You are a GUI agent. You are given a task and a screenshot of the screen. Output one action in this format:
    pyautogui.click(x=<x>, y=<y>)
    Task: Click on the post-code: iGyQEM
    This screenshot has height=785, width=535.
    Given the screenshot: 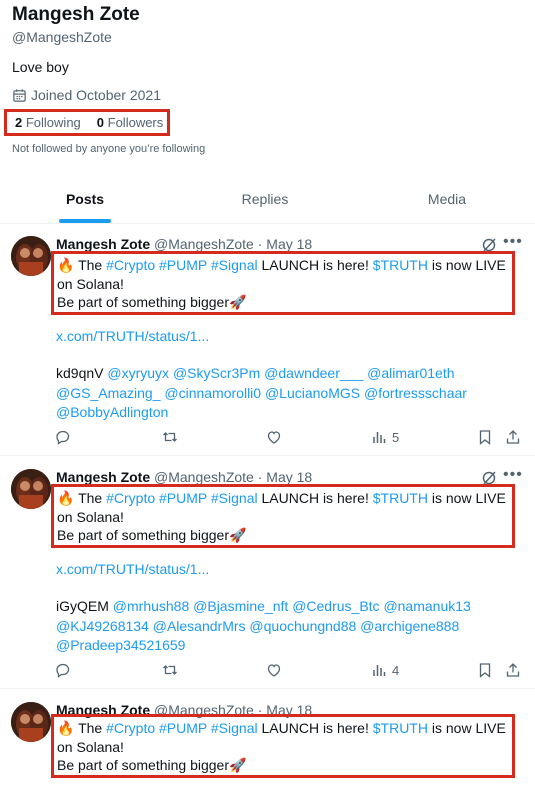 What is the action you would take?
    pyautogui.click(x=82, y=606)
    